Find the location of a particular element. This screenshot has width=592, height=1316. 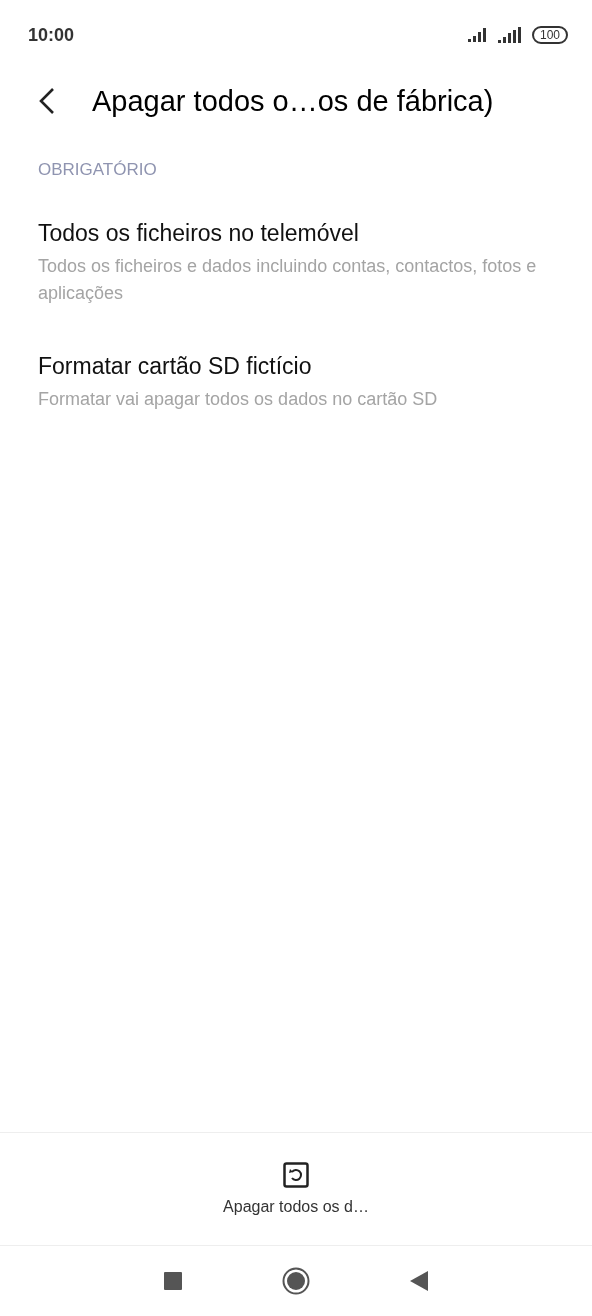

home-icon is located at coordinates (296, 1281).